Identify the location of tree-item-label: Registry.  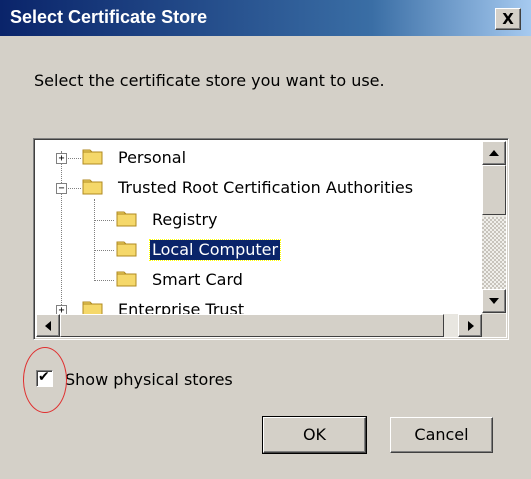
(185, 219).